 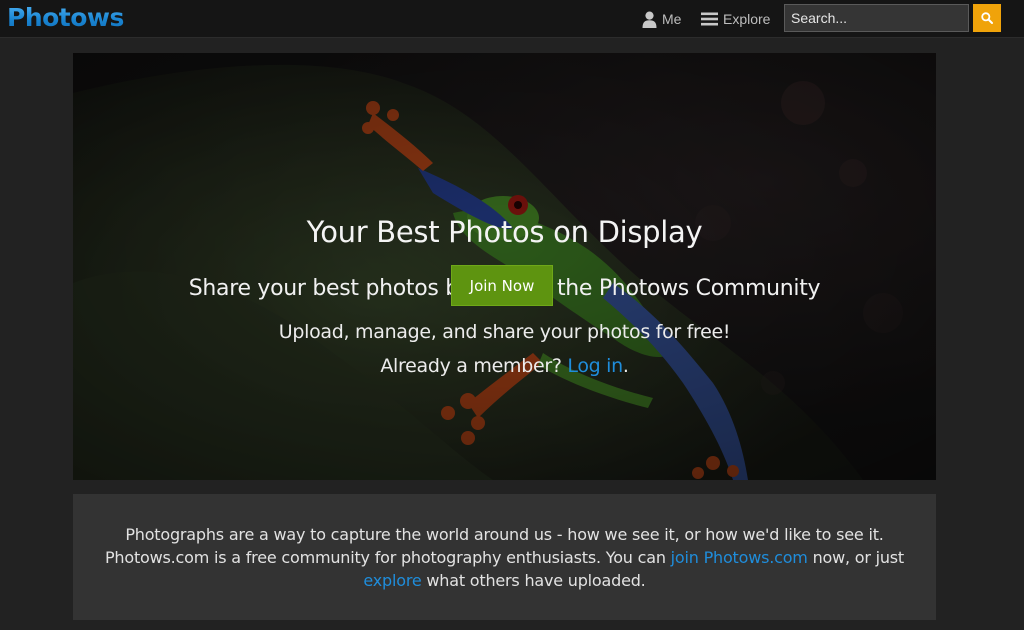 I want to click on member-login-line: Already a member? Log in., so click(x=504, y=366).